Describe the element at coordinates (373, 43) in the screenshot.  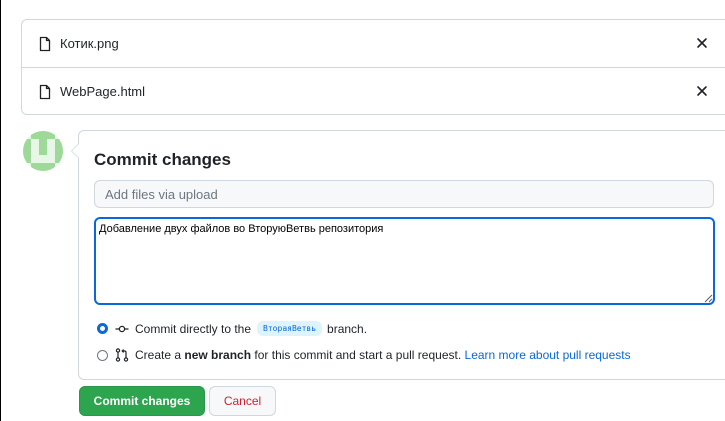
I see `file-row: Котик.png` at that location.